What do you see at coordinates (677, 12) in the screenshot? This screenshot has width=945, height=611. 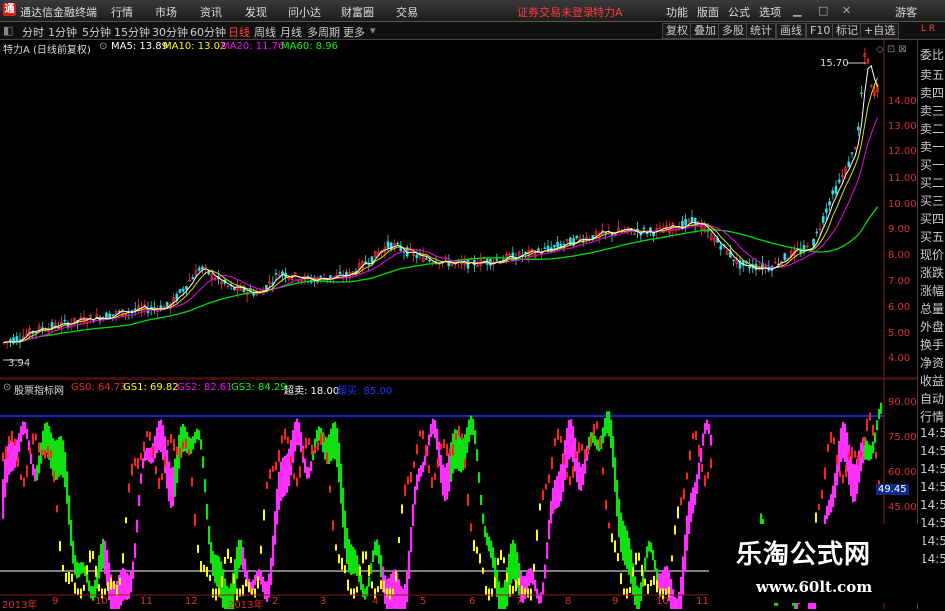 I see `menu-gongneng: 功能` at bounding box center [677, 12].